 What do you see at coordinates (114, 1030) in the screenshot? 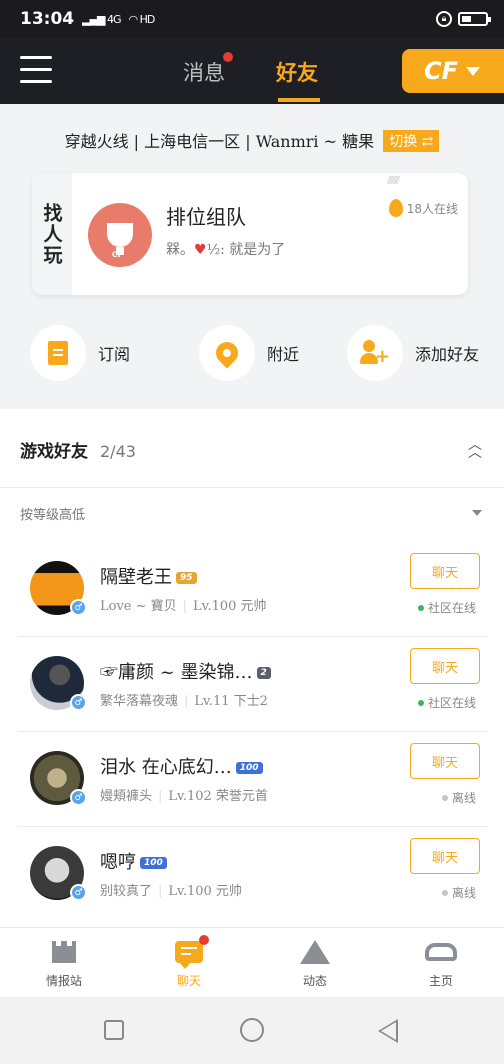
I see `recents-button` at bounding box center [114, 1030].